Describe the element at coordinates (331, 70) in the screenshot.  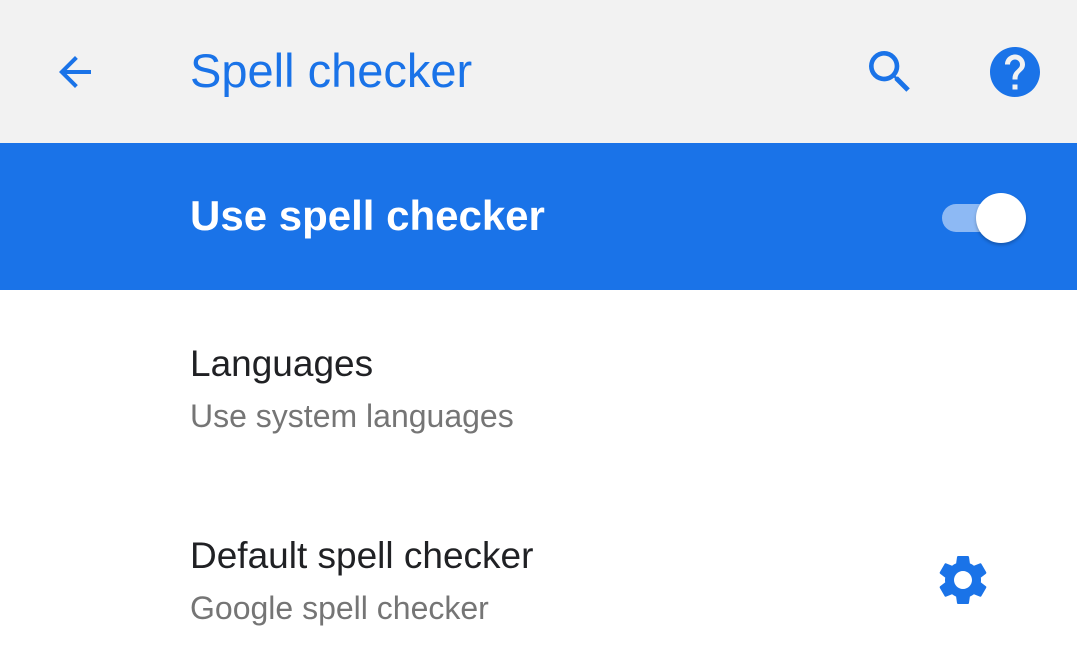
I see `page-title: Spell checker` at that location.